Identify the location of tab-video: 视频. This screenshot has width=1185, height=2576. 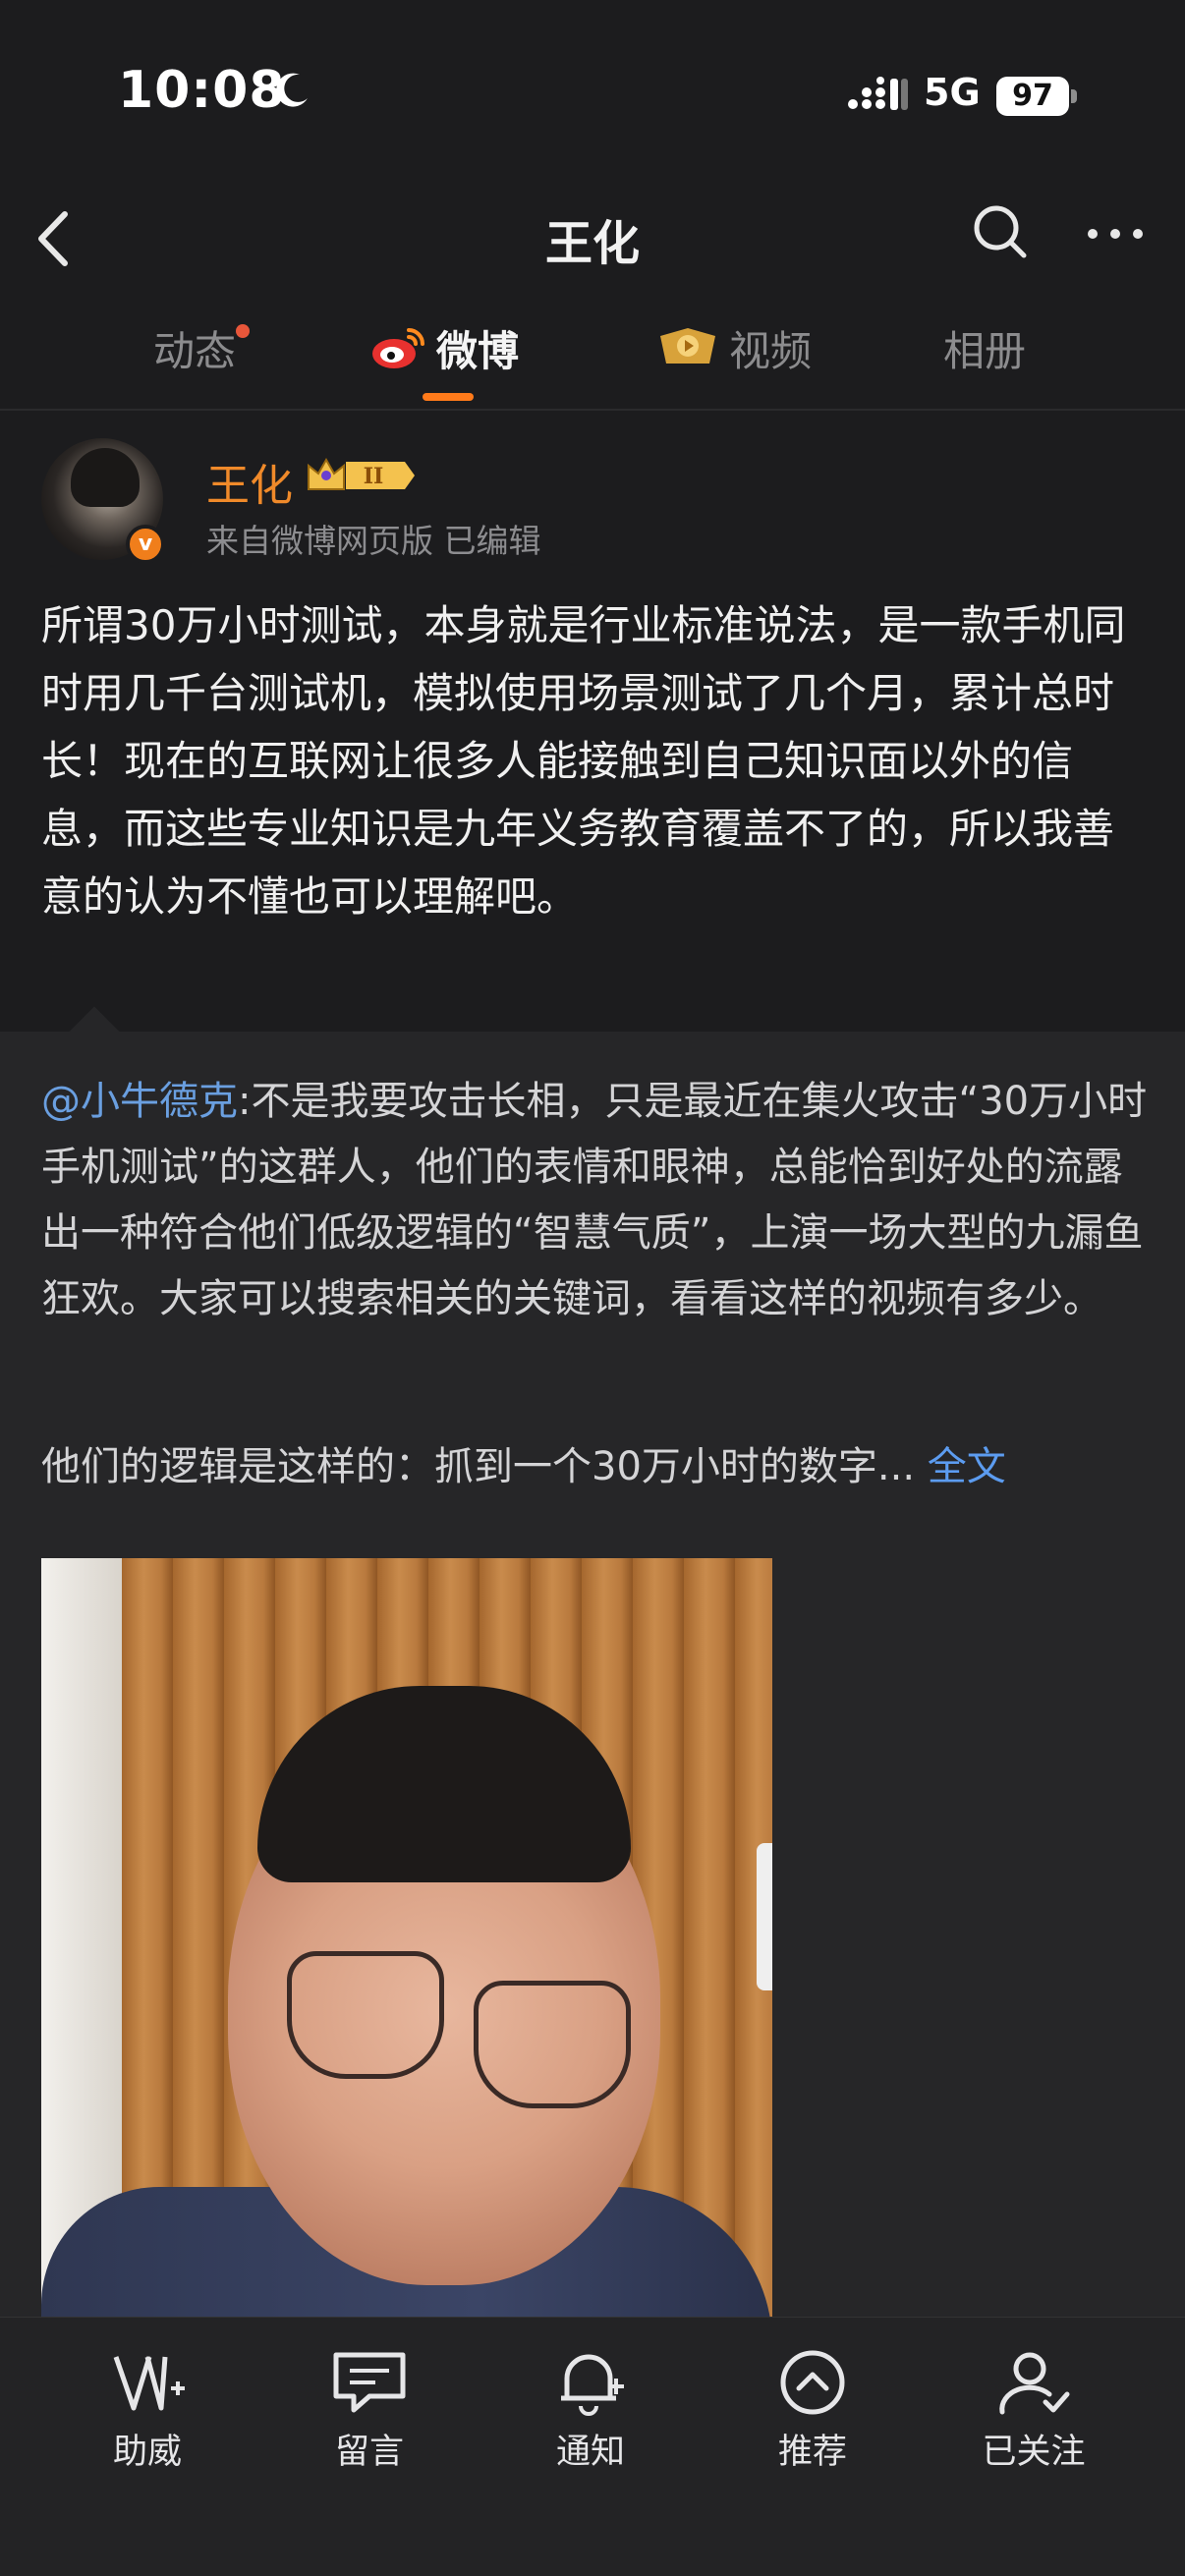
(734, 347).